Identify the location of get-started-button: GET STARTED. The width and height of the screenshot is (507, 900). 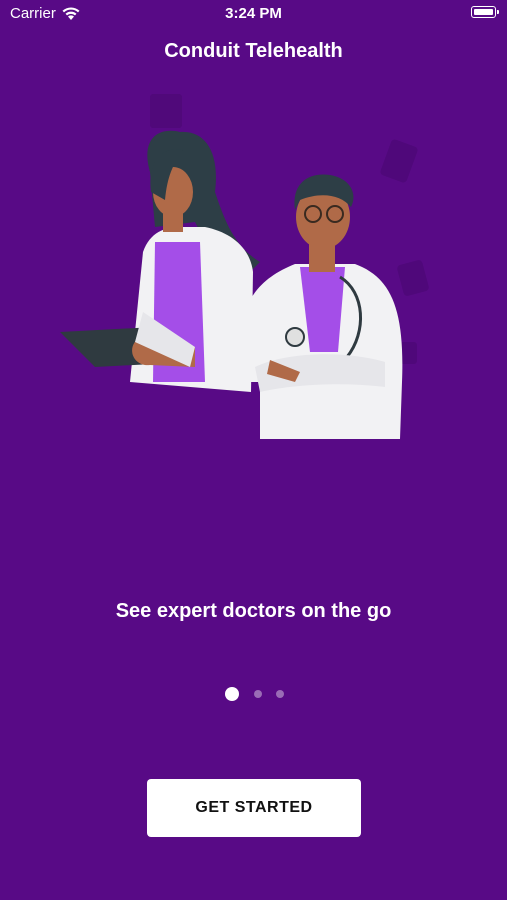
(254, 808).